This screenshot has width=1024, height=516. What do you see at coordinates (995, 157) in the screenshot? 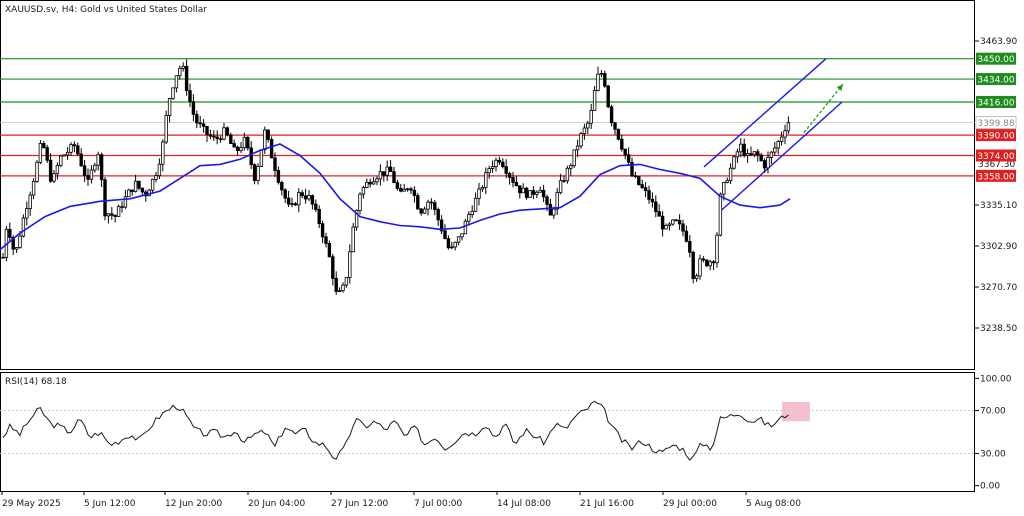
I see `level-badge-label: 3374.00` at bounding box center [995, 157].